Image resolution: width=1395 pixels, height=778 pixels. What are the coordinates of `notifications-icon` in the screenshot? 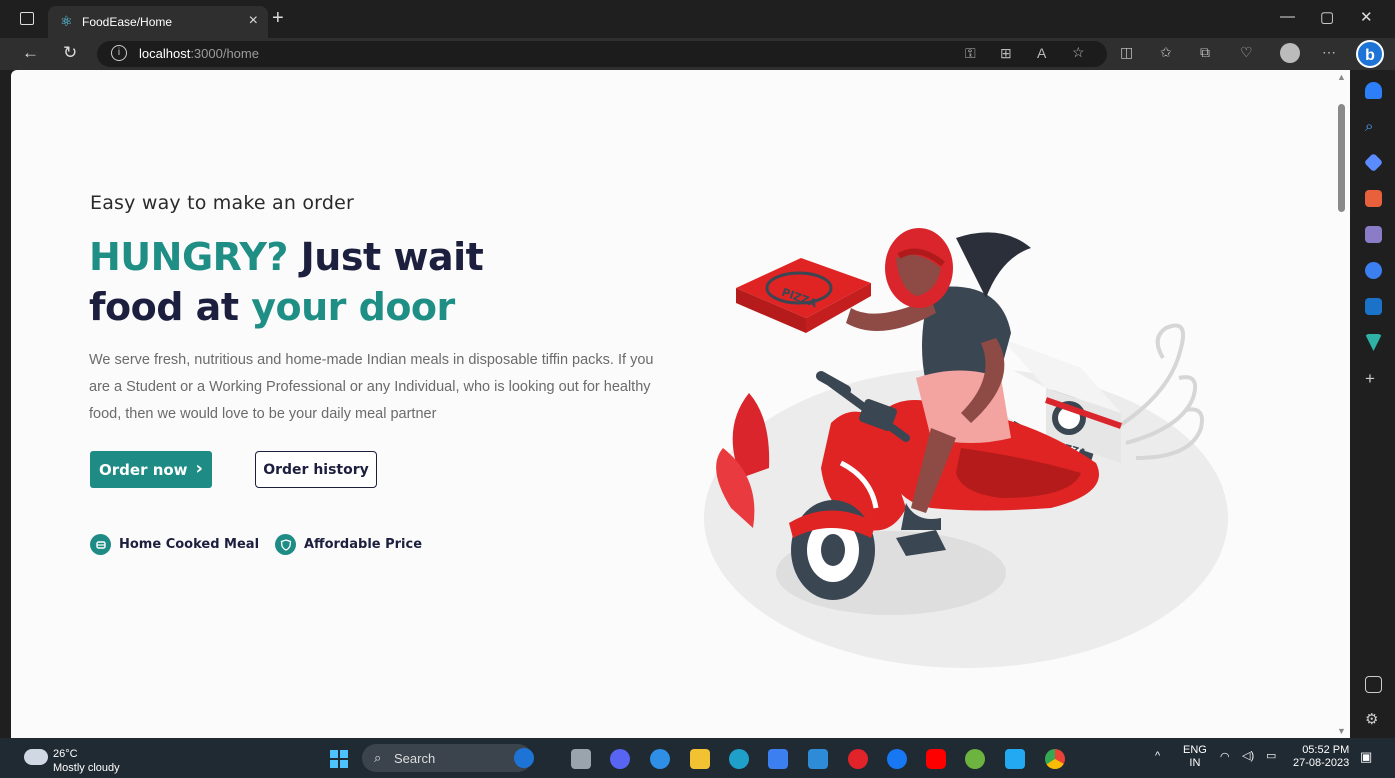 It's located at (1373, 90).